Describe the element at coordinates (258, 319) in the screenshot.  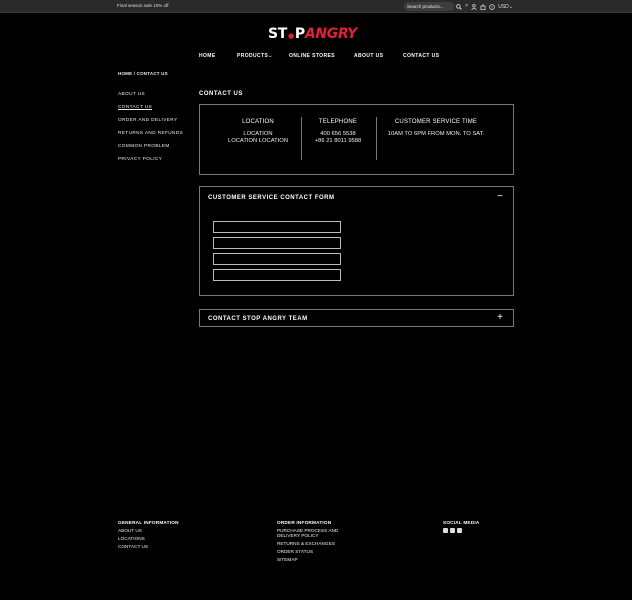
I see `contact-team-title: CONTACT STOP ANGRY TEAM` at that location.